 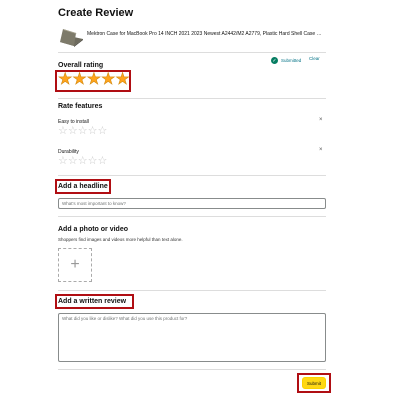 What do you see at coordinates (291, 60) in the screenshot?
I see `submitted-label: Submitted` at bounding box center [291, 60].